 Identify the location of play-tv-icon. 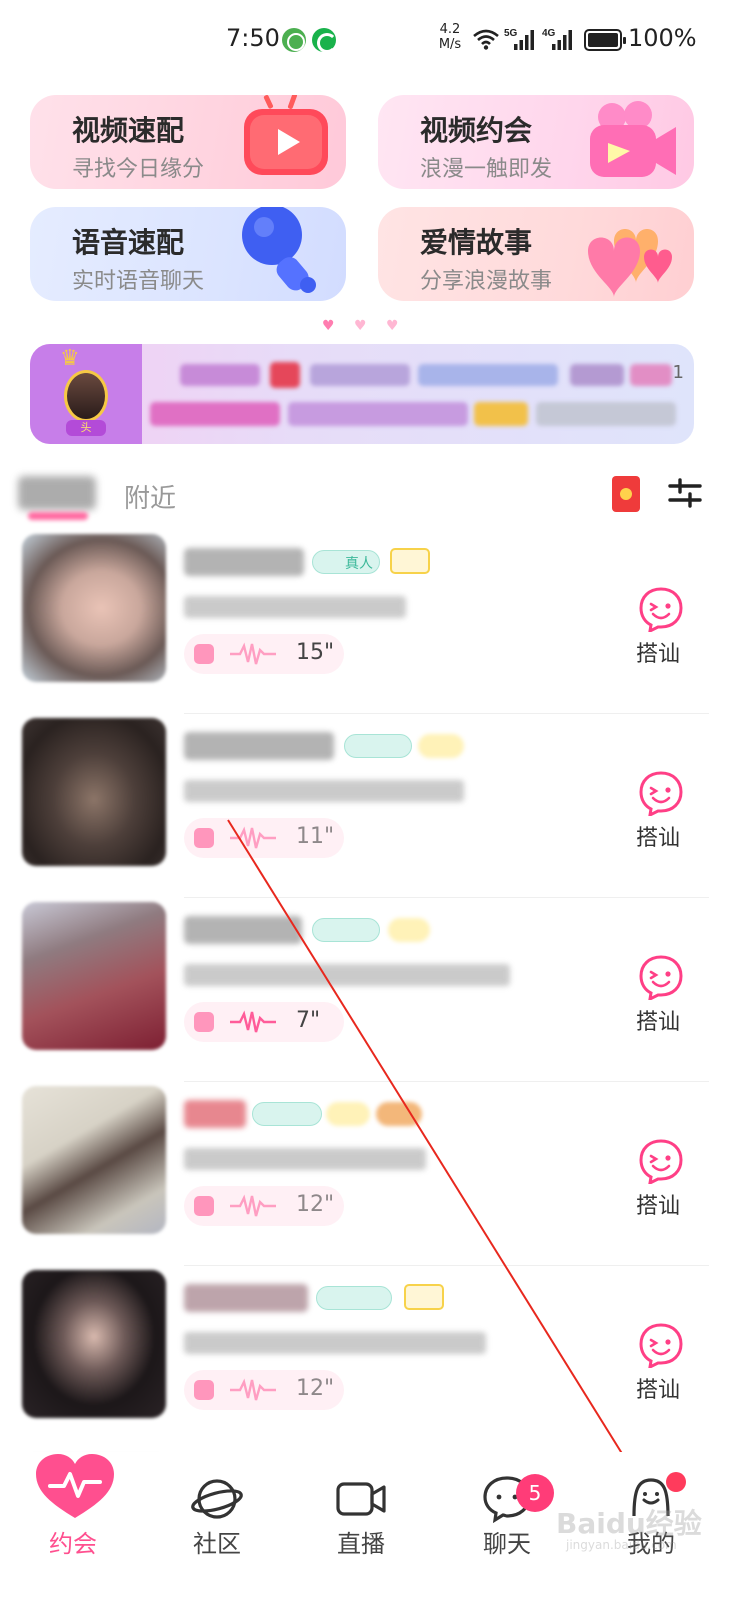
(286, 135).